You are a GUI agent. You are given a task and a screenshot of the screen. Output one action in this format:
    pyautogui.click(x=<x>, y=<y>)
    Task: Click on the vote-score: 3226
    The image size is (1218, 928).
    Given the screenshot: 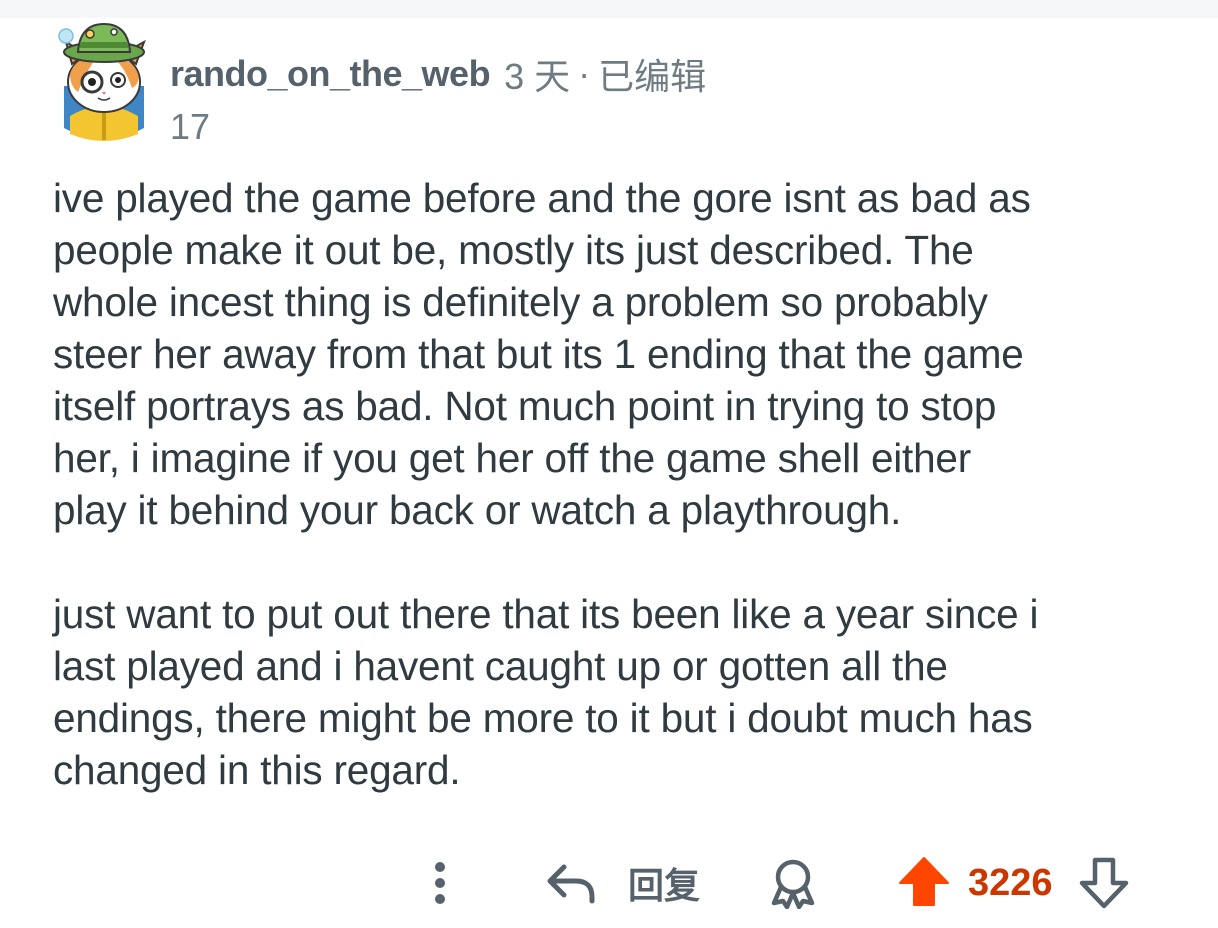 What is the action you would take?
    pyautogui.click(x=1010, y=883)
    